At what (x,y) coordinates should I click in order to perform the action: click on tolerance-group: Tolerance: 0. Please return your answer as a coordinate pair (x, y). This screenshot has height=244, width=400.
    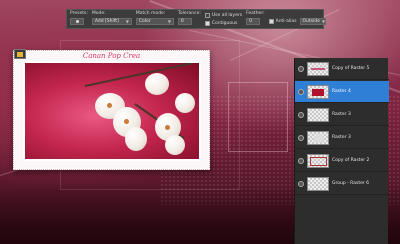
    Looking at the image, I should click on (189, 18).